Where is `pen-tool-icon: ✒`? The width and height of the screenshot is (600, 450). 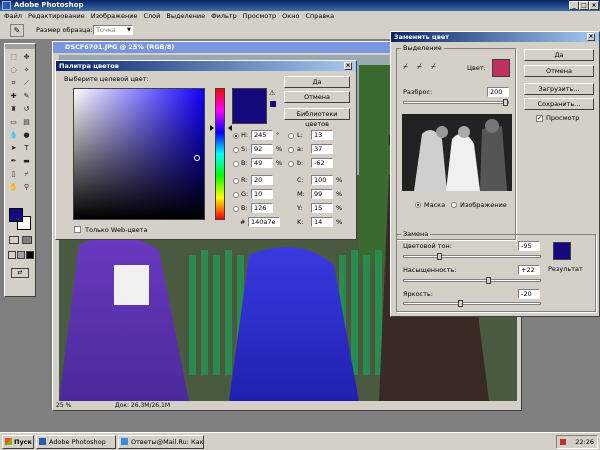
pen-tool-icon: ✒ is located at coordinates (13, 161).